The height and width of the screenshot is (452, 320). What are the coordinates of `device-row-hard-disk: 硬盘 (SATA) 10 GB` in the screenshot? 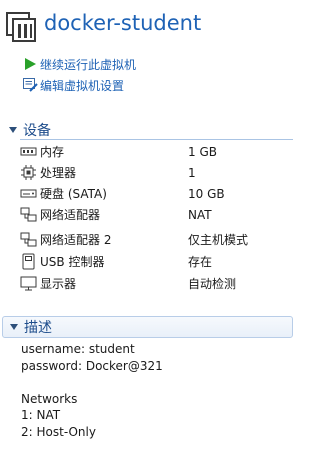 It's located at (155, 193).